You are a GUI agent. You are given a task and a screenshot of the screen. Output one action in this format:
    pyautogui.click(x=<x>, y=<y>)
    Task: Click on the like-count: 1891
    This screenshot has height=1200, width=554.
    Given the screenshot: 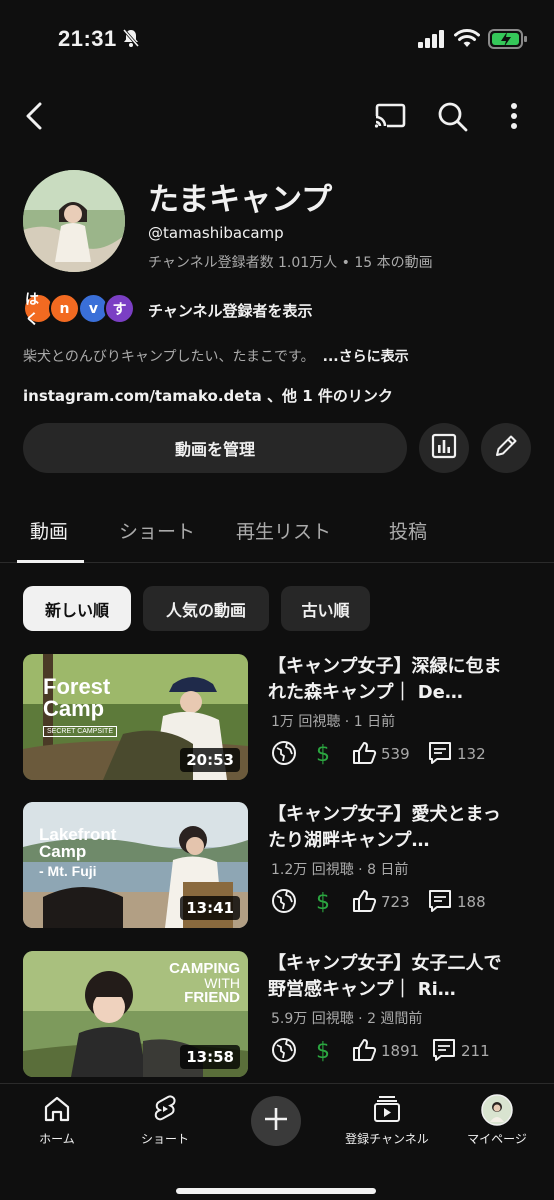 What is the action you would take?
    pyautogui.click(x=400, y=1051)
    